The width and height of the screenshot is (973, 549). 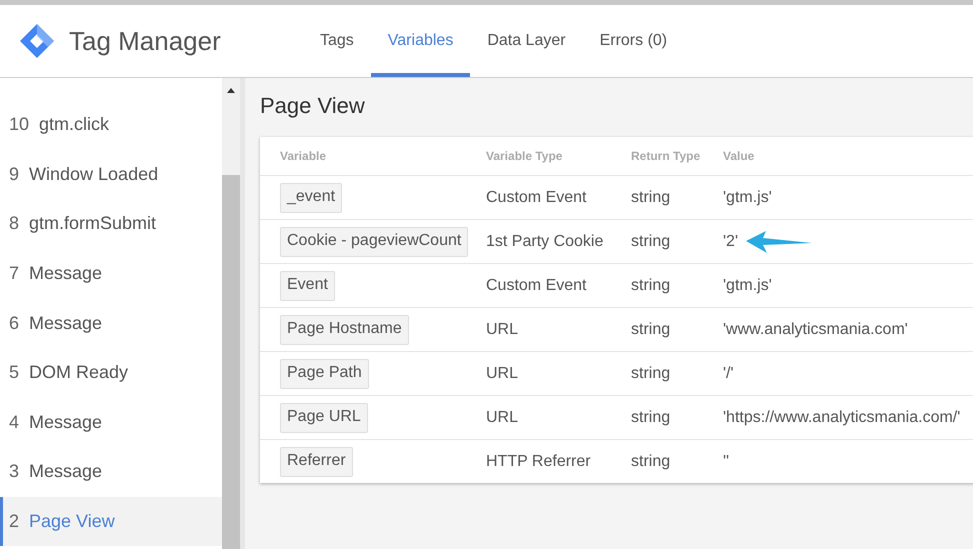 I want to click on panel-title: Page View, so click(x=313, y=106).